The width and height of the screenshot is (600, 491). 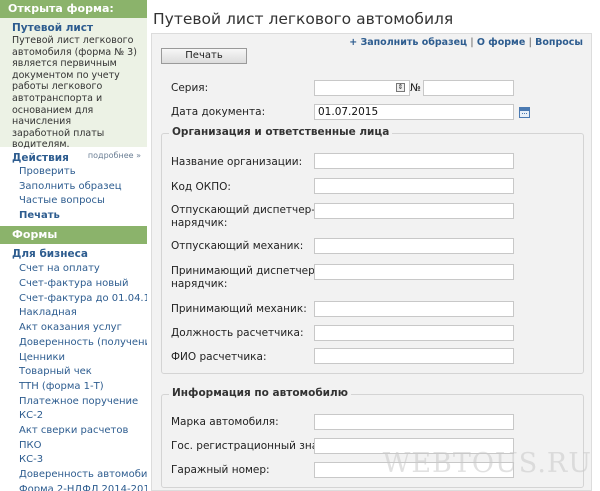 What do you see at coordinates (414, 186) in the screenshot?
I see `okpo-input` at bounding box center [414, 186].